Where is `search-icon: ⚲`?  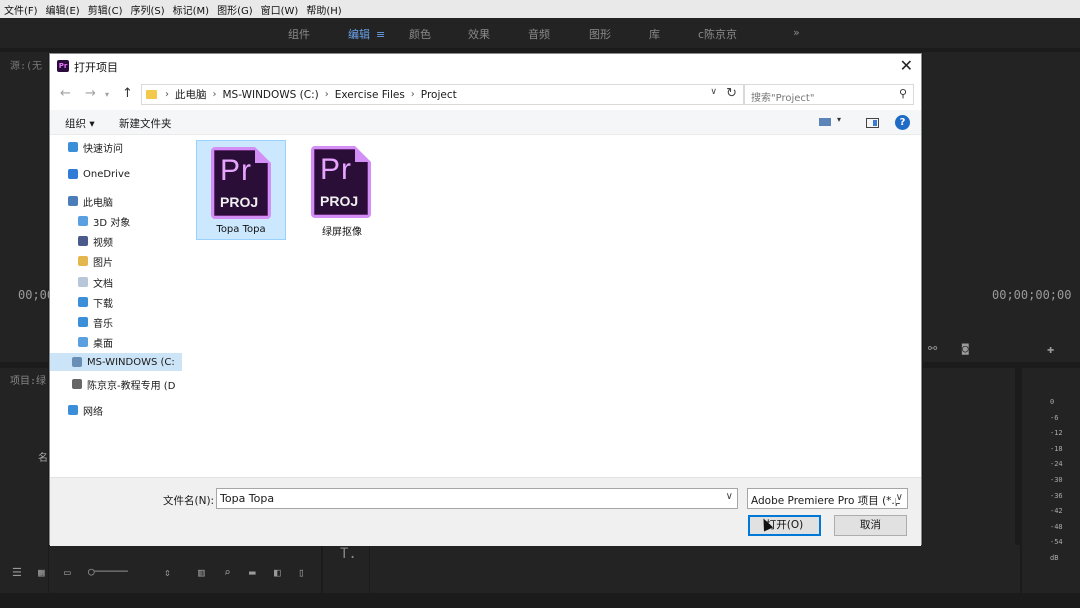 search-icon: ⚲ is located at coordinates (903, 93).